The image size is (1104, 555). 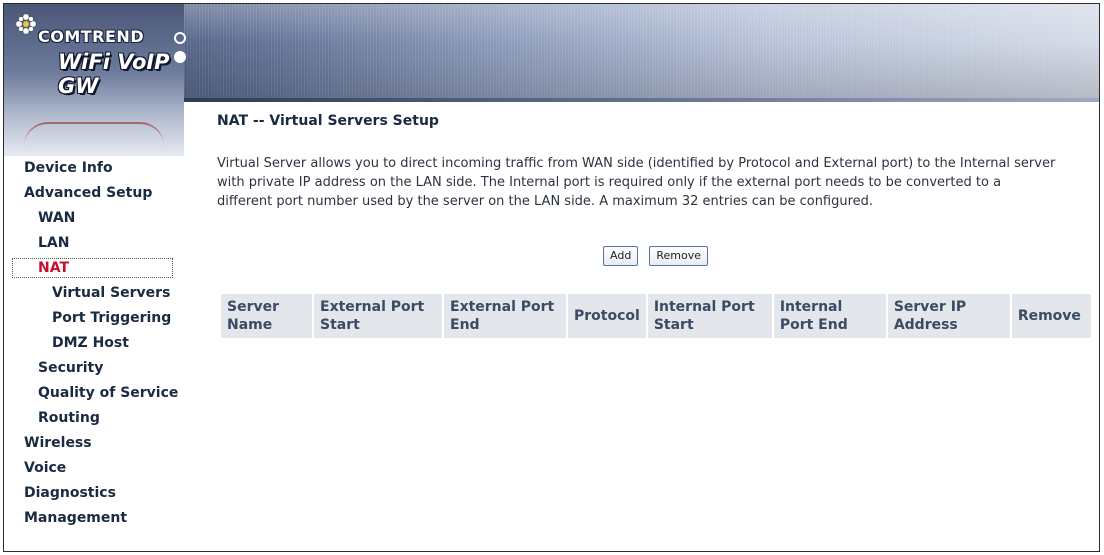 I want to click on nav-nat: NAT, so click(x=92, y=268).